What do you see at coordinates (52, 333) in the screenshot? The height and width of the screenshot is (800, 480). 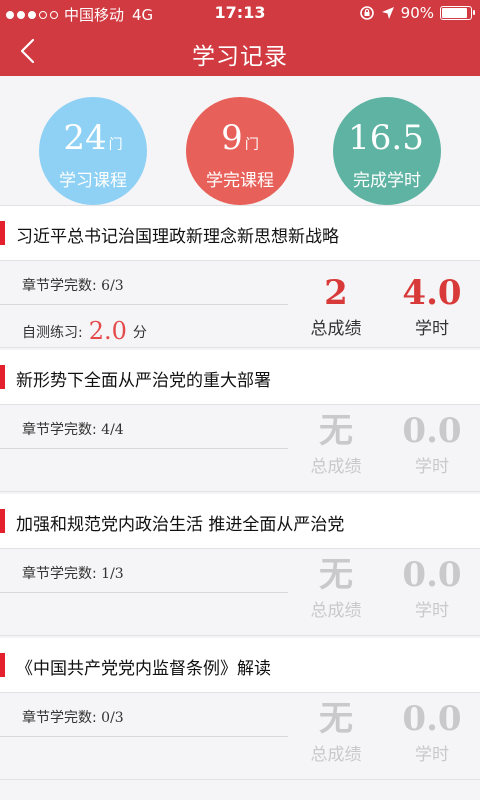 I see `selftest-label: 自测练习:` at bounding box center [52, 333].